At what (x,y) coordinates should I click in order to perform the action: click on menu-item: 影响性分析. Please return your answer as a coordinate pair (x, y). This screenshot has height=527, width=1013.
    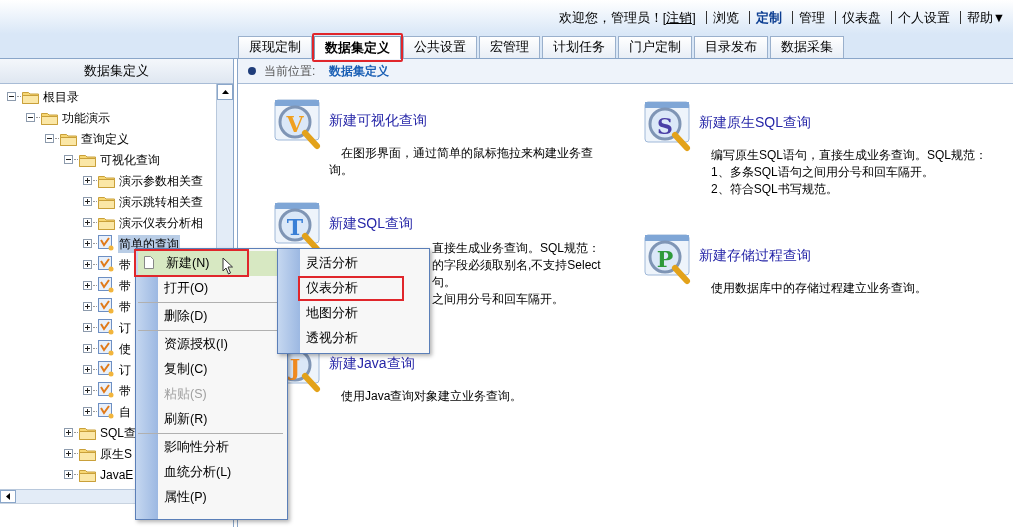
    Looking at the image, I should click on (211, 447).